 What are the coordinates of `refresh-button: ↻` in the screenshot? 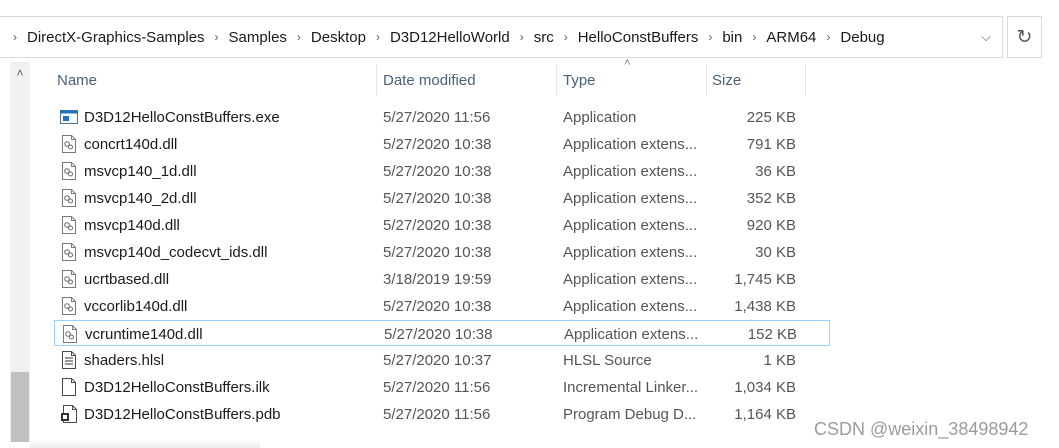 It's located at (1024, 37).